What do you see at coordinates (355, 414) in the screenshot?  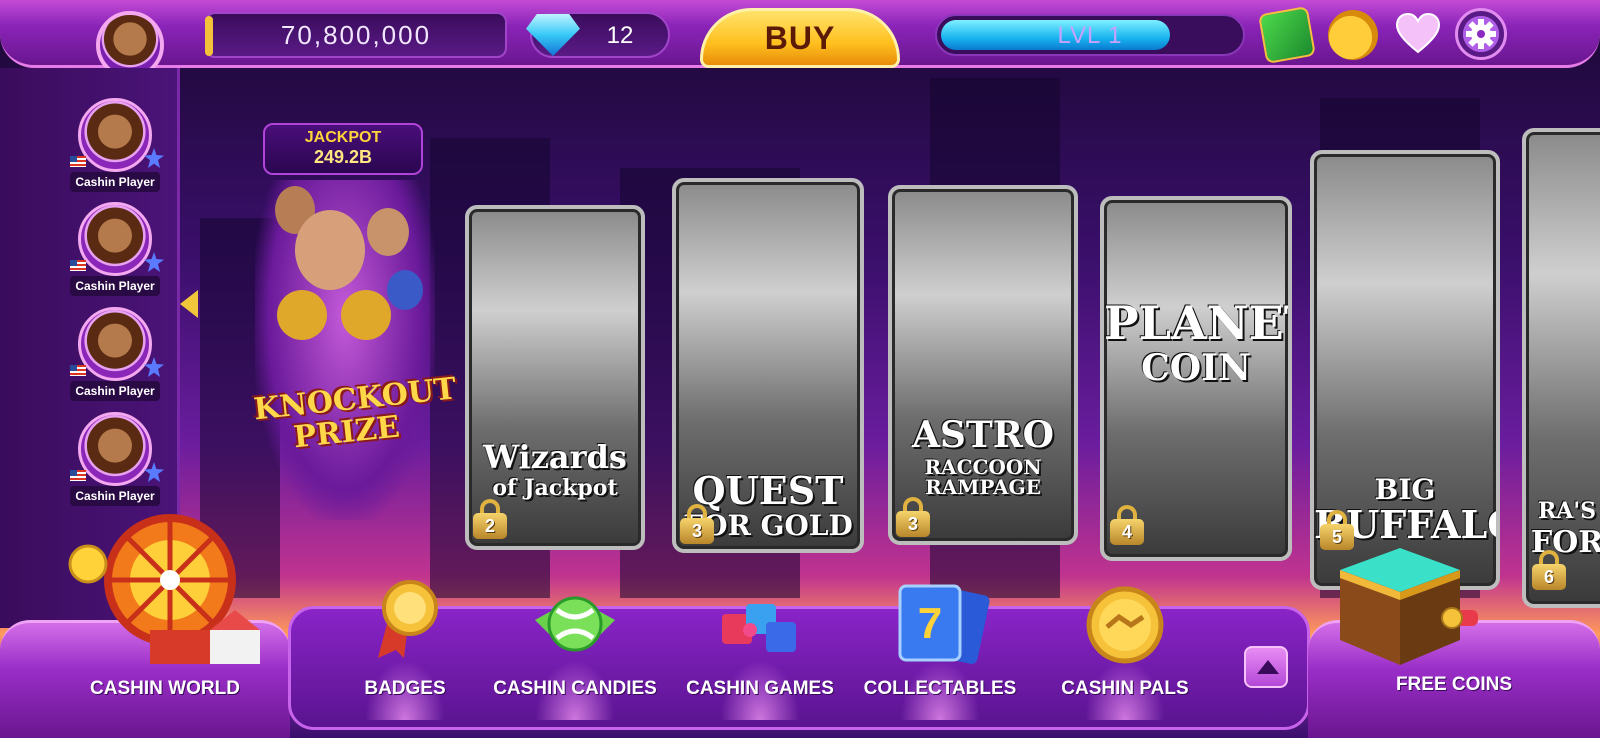 I see `knockout-prize-title: KNOCKOUT PRIZE` at bounding box center [355, 414].